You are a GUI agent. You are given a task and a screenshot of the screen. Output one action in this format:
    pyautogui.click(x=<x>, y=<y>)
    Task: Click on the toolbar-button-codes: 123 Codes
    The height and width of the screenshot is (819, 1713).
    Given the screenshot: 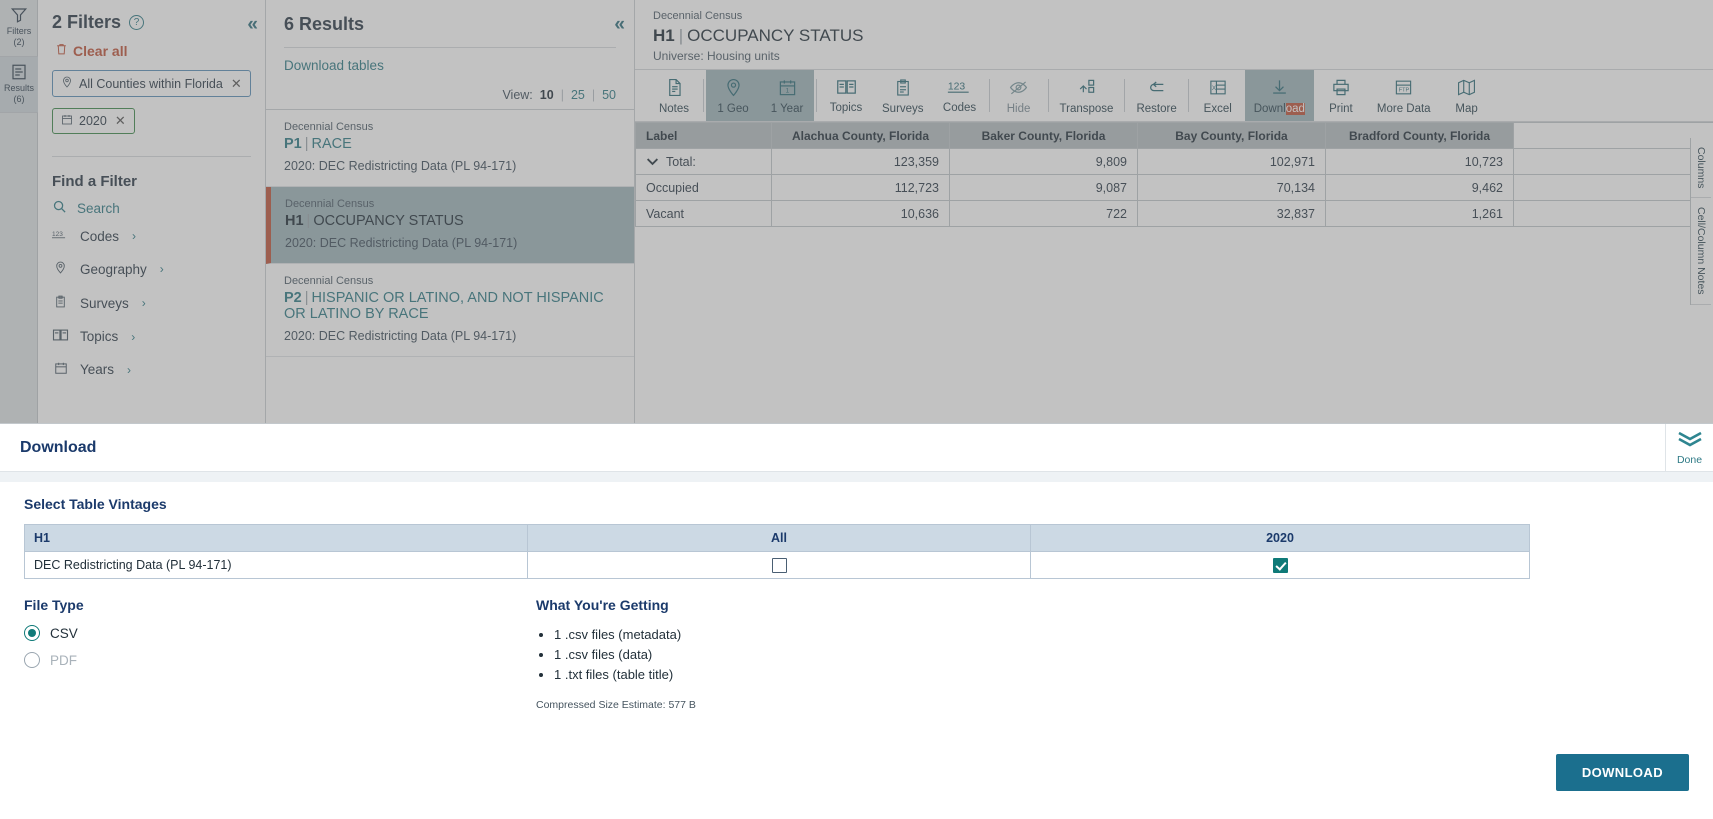 What is the action you would take?
    pyautogui.click(x=960, y=95)
    